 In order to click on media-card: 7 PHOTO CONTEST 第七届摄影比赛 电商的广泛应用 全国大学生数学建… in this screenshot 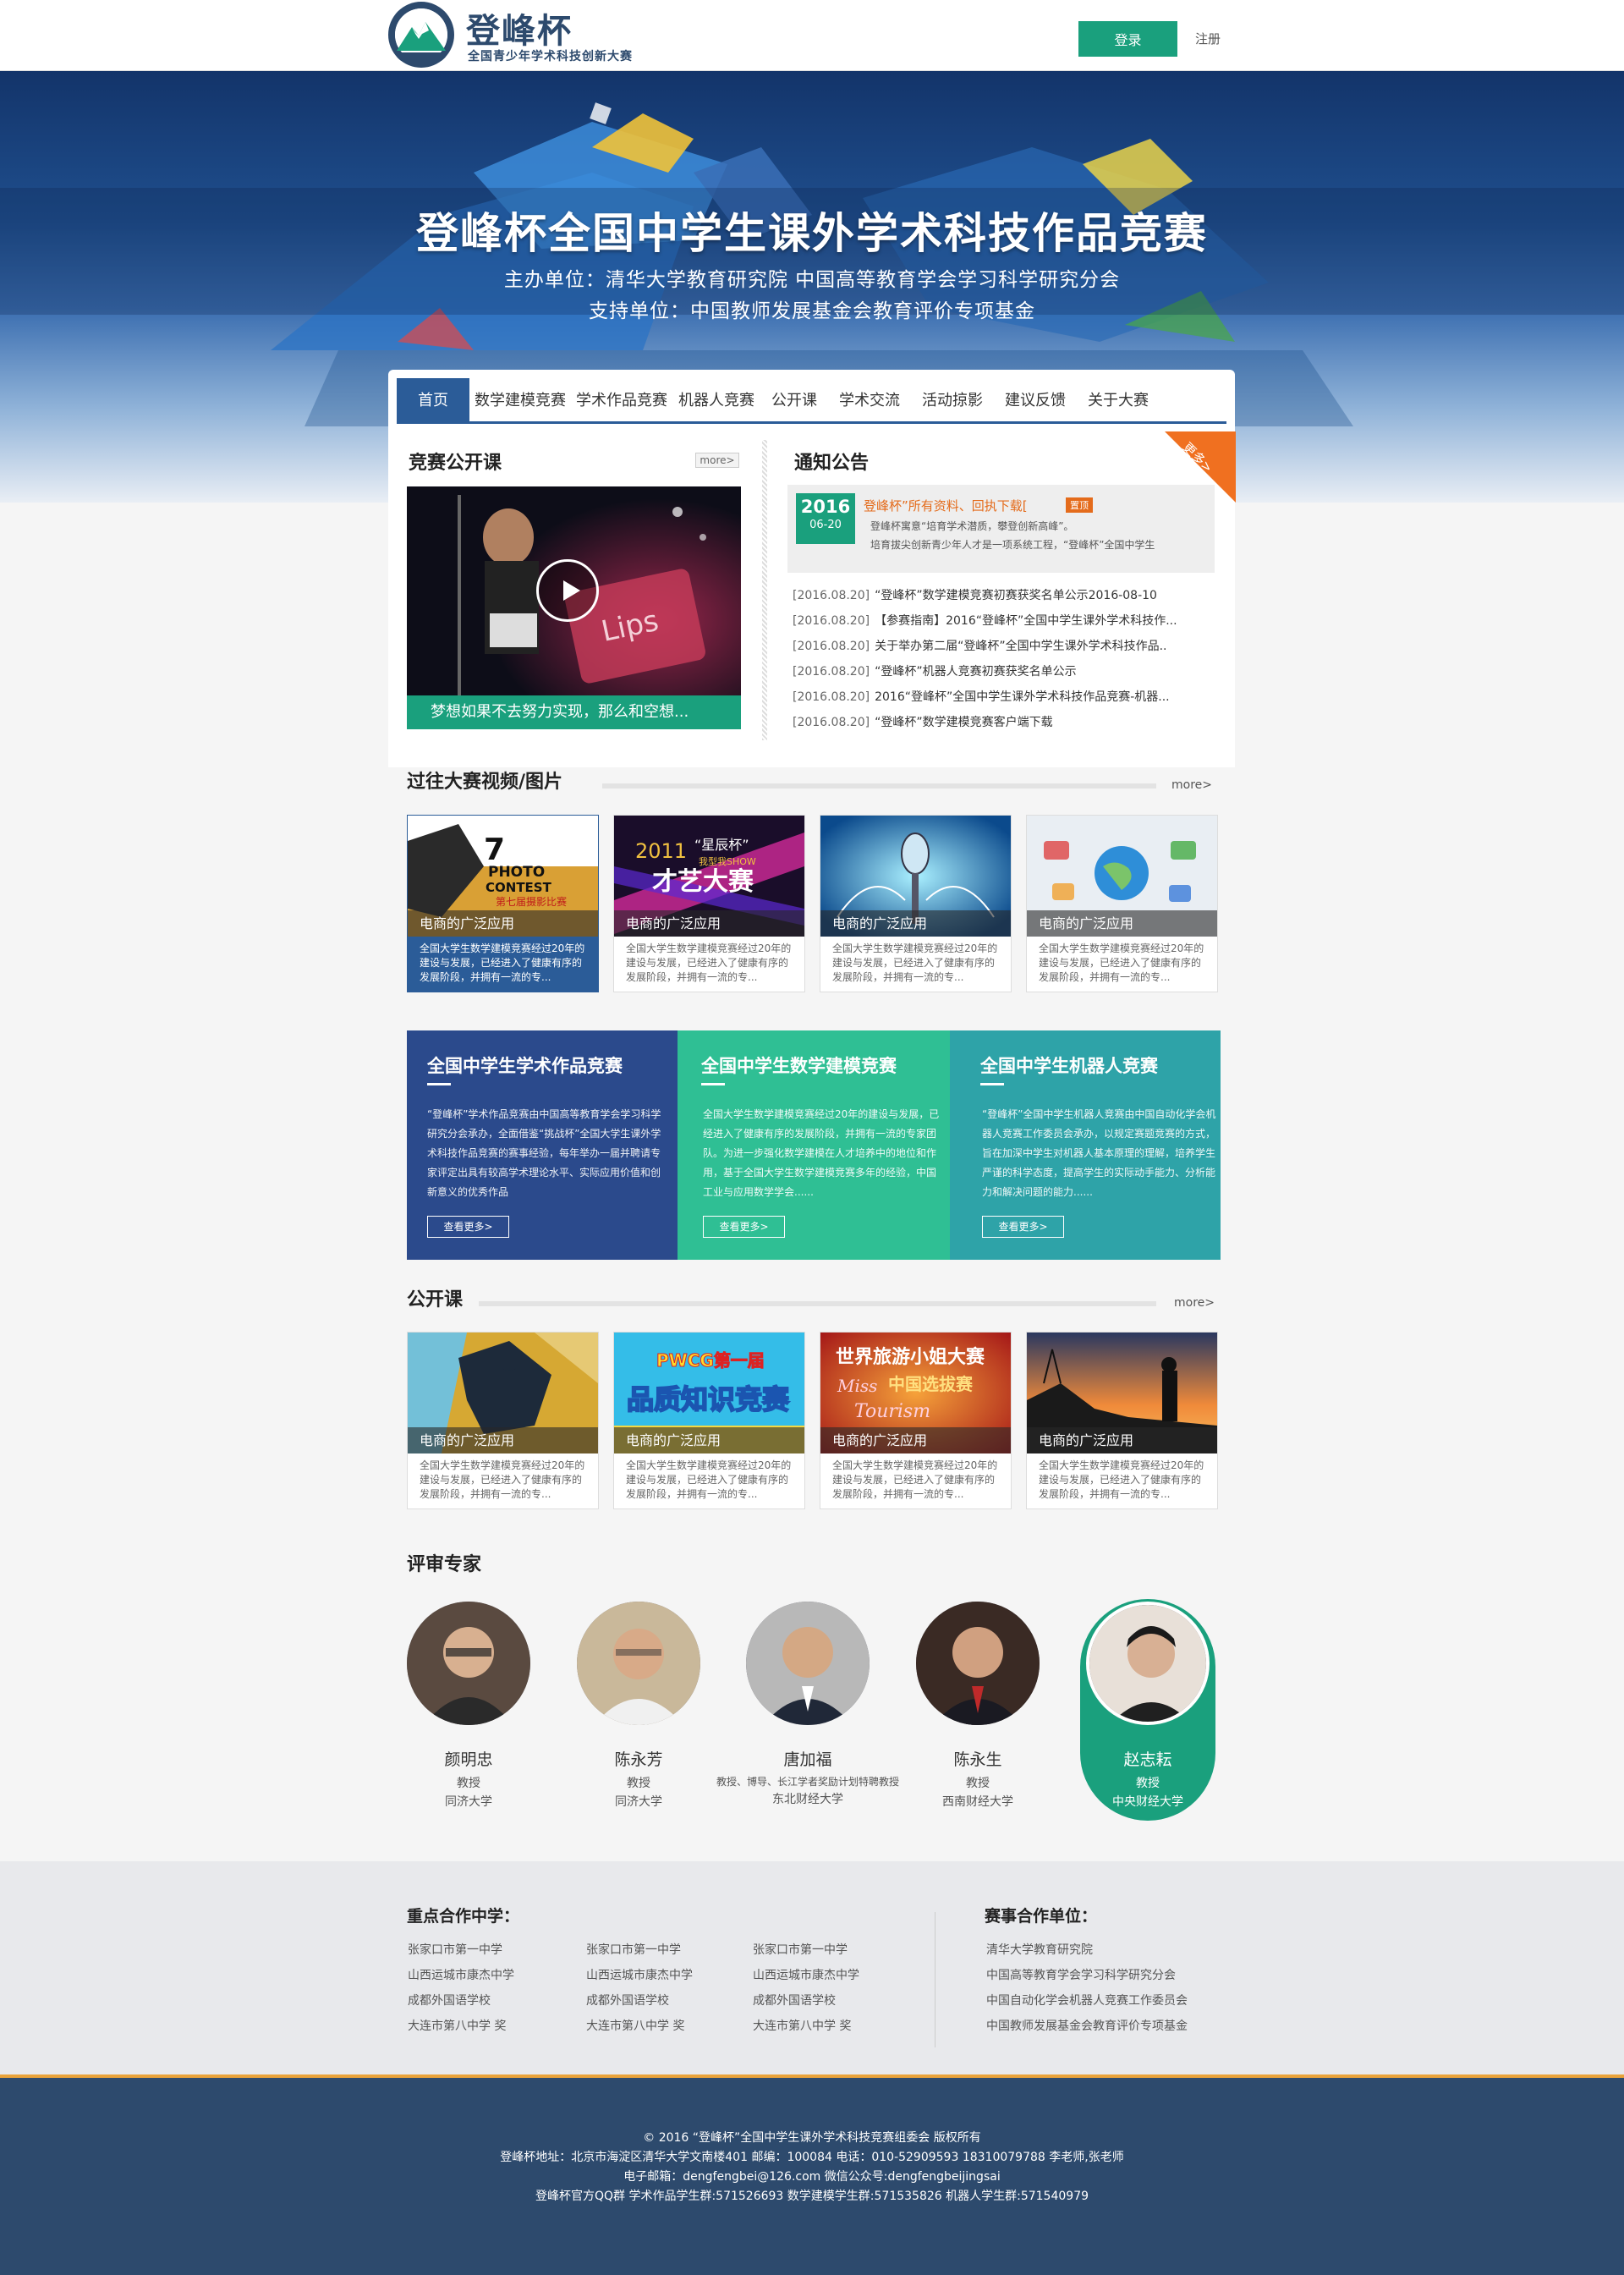, I will do `click(503, 903)`.